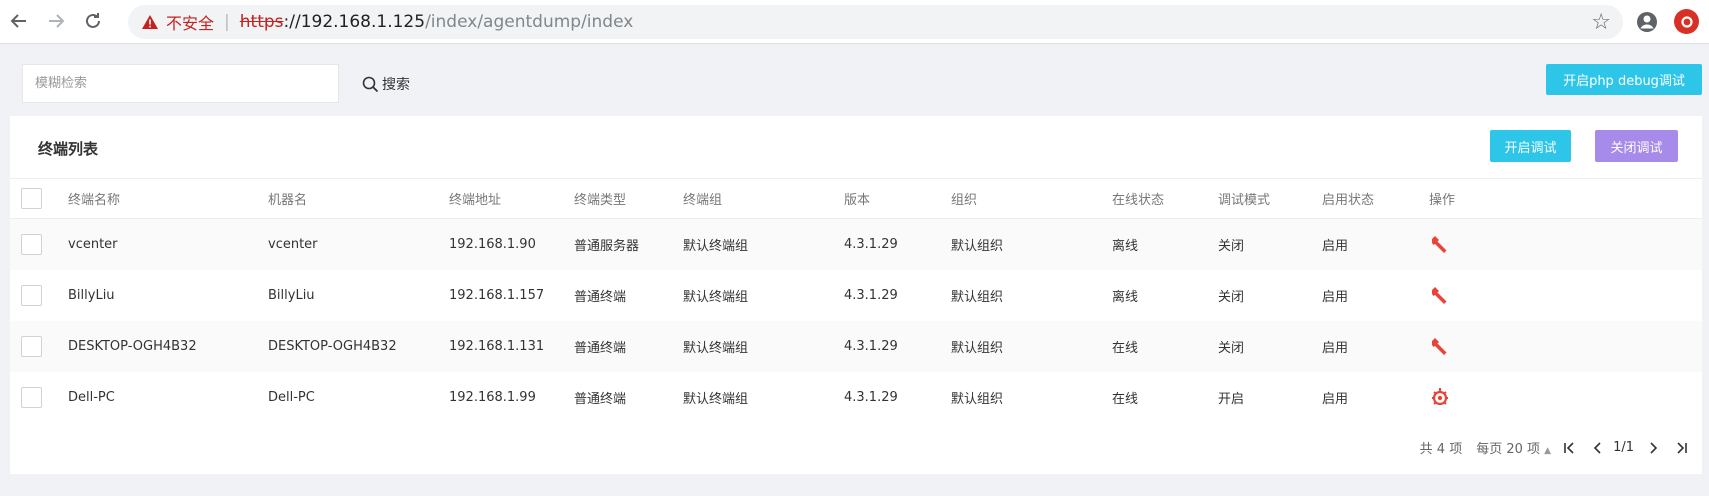  What do you see at coordinates (1647, 22) in the screenshot?
I see `profile-icon` at bounding box center [1647, 22].